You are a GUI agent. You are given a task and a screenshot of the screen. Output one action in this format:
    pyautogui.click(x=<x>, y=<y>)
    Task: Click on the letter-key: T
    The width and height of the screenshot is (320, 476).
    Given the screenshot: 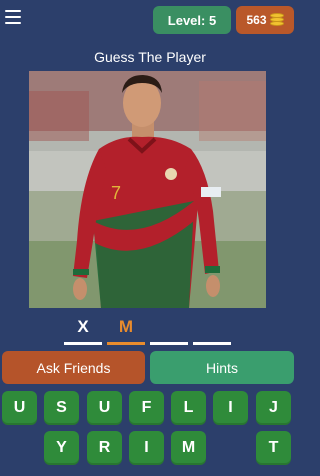 What is the action you would take?
    pyautogui.click(x=273, y=448)
    